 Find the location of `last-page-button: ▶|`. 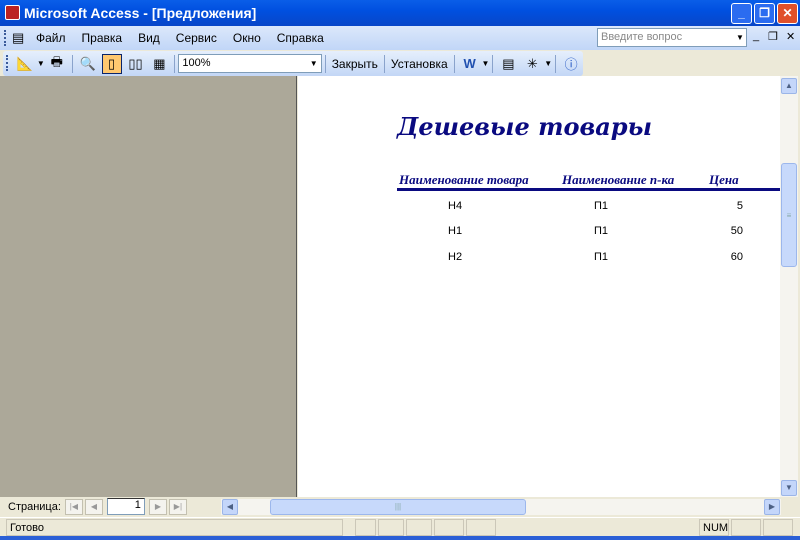

last-page-button: ▶| is located at coordinates (177, 506).